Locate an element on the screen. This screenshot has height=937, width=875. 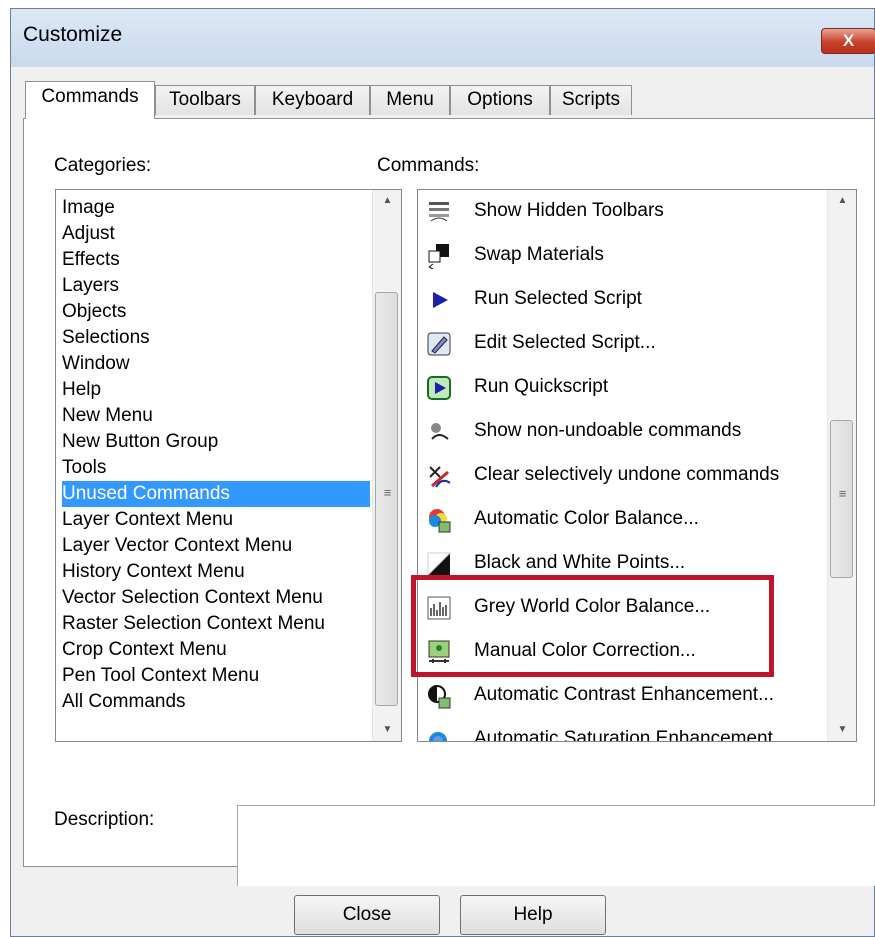
category-item: Crop Context Menu is located at coordinates (216, 650).